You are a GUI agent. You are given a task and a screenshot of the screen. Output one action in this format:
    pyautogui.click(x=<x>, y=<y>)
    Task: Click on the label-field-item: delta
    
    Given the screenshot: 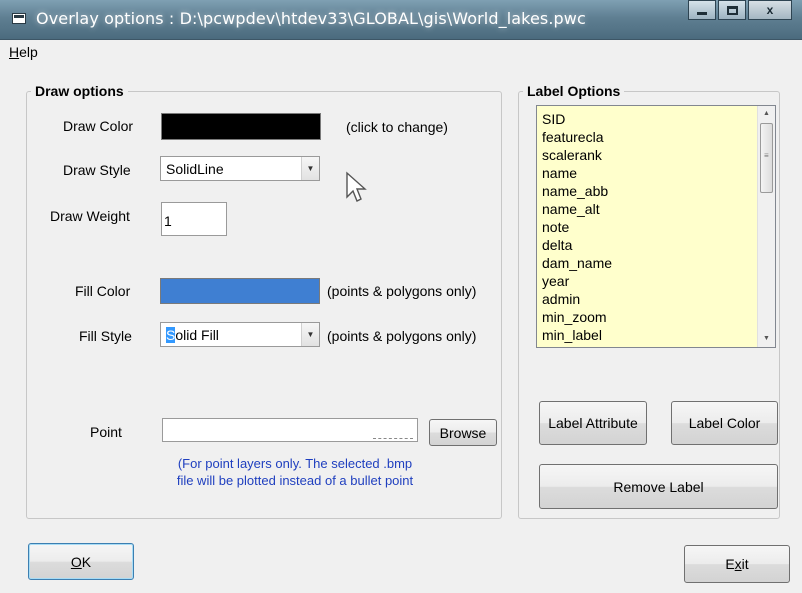 What is the action you would take?
    pyautogui.click(x=649, y=245)
    